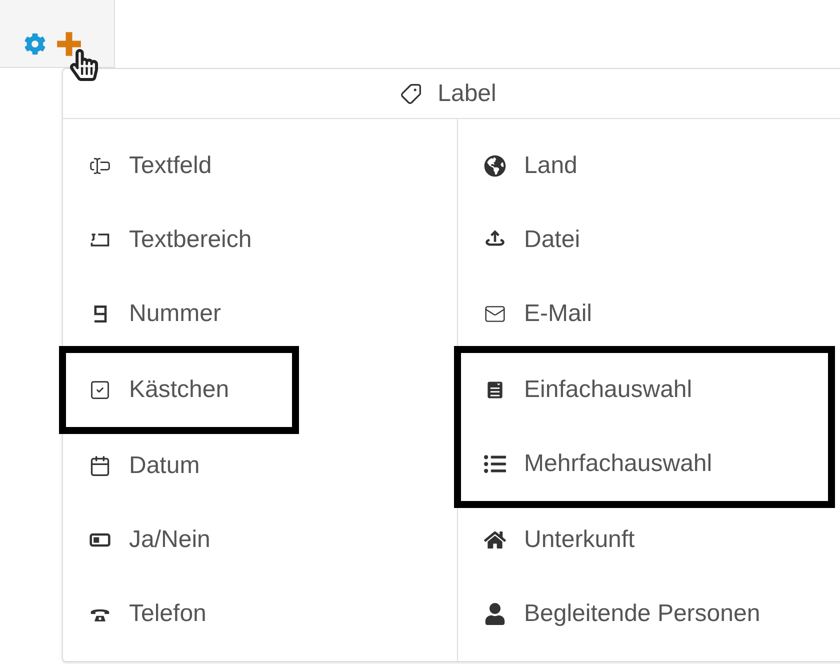  What do you see at coordinates (69, 43) in the screenshot?
I see `plus-icon` at bounding box center [69, 43].